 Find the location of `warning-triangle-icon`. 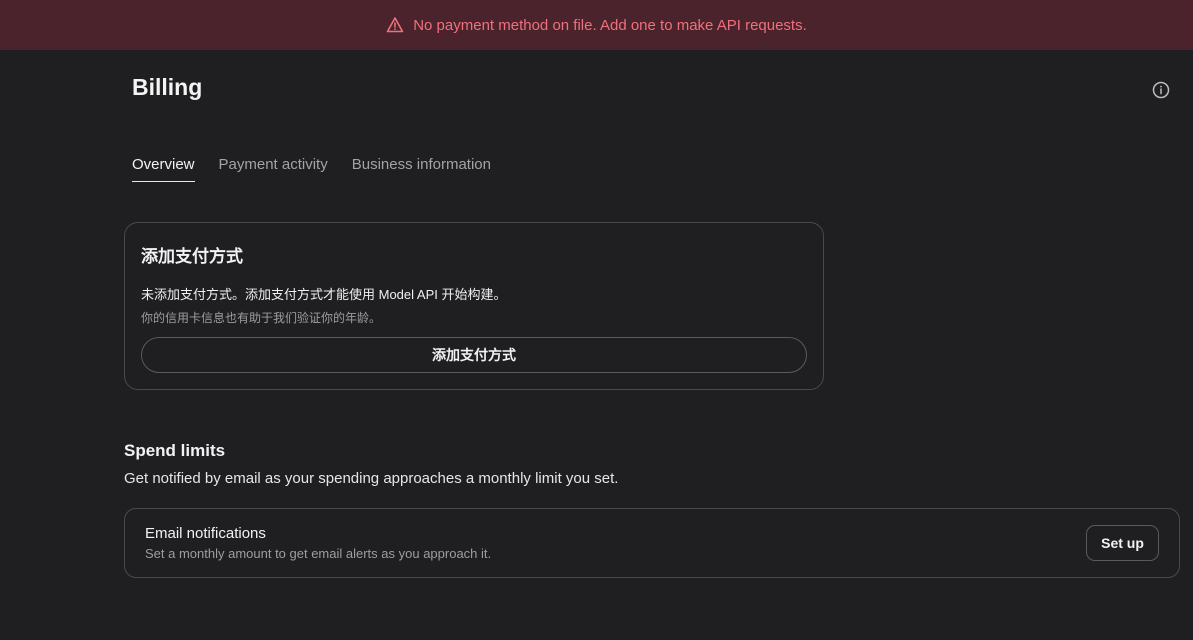

warning-triangle-icon is located at coordinates (395, 25).